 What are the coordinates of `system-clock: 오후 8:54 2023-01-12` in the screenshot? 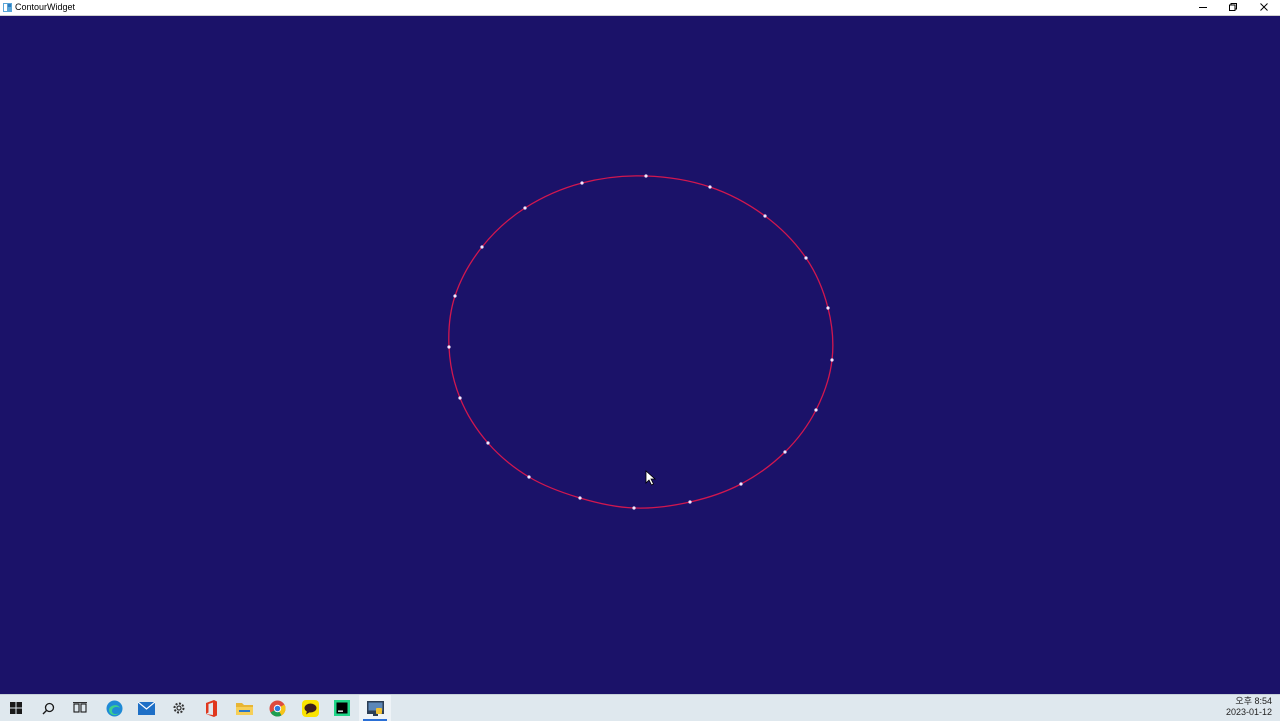 It's located at (1249, 707).